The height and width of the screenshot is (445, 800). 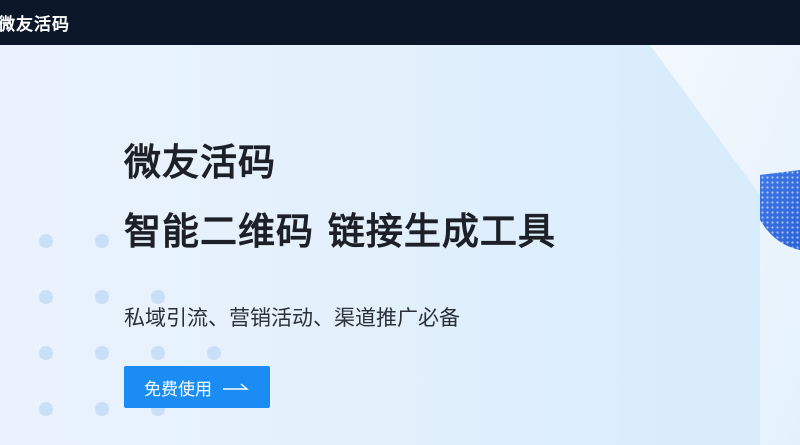 What do you see at coordinates (292, 318) in the screenshot?
I see `hero-subtitle: 私域引流、营销活动、渠道推广必备` at bounding box center [292, 318].